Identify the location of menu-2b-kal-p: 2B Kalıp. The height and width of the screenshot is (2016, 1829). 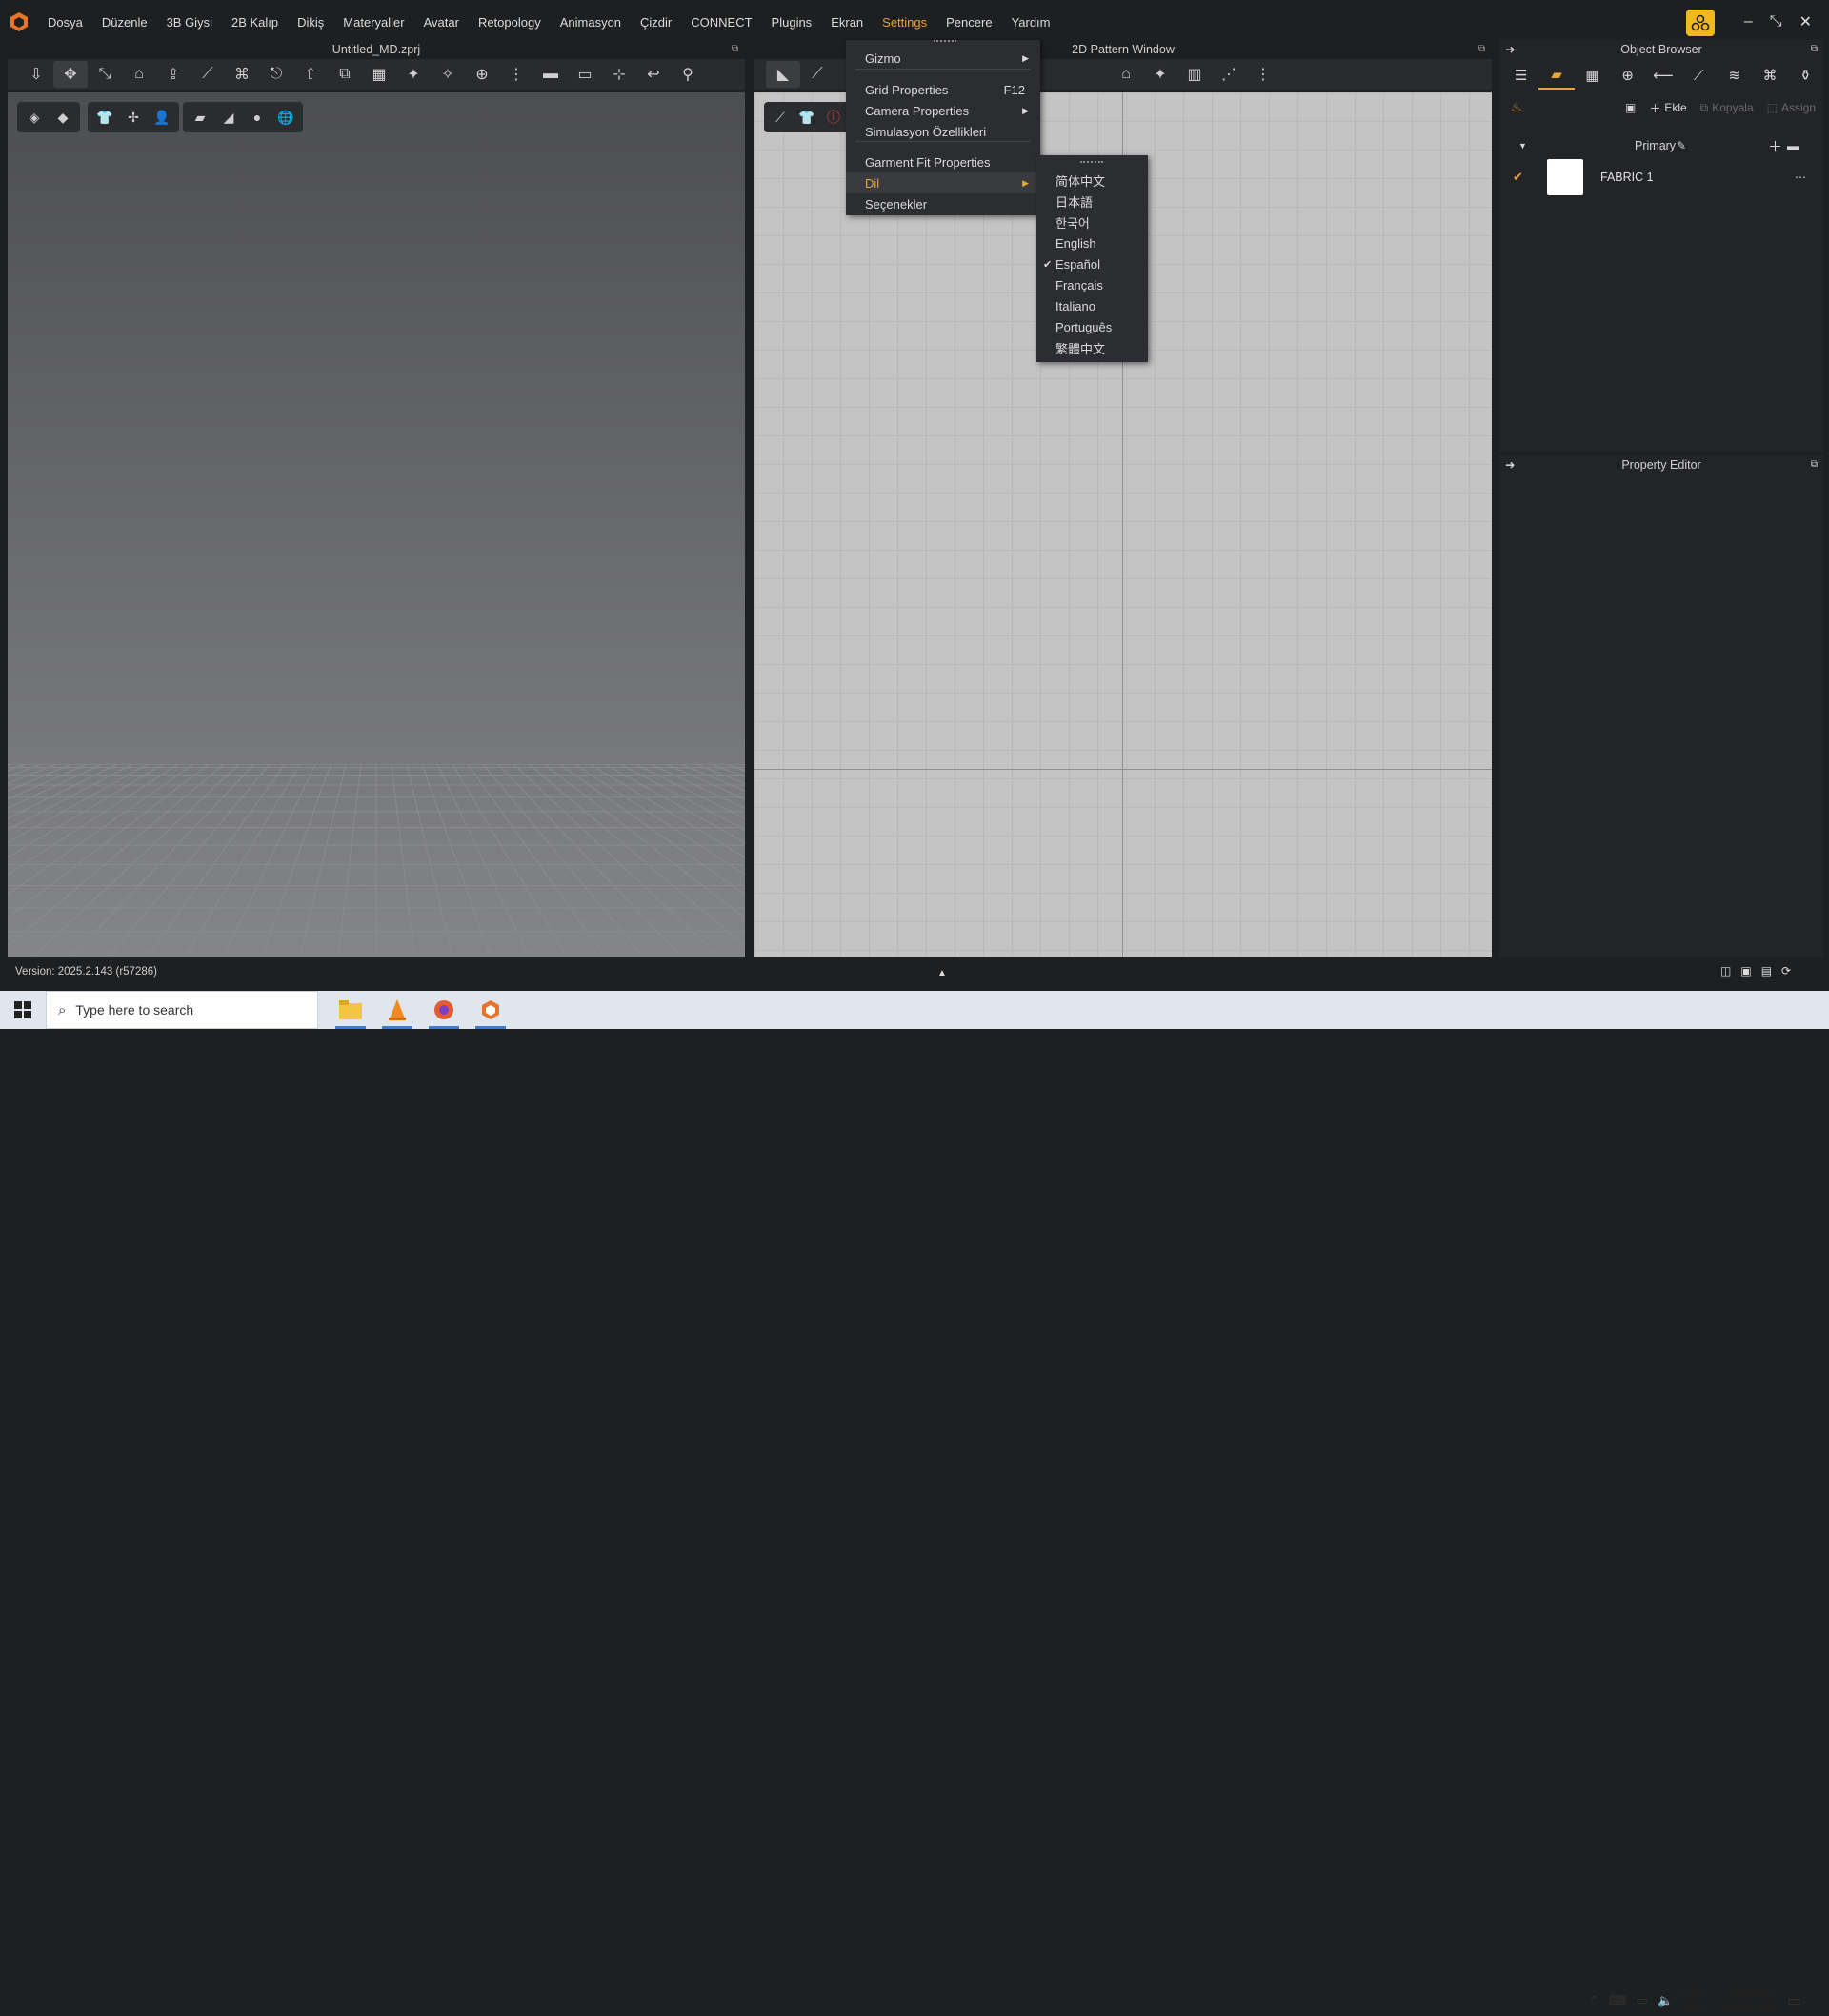
(255, 22).